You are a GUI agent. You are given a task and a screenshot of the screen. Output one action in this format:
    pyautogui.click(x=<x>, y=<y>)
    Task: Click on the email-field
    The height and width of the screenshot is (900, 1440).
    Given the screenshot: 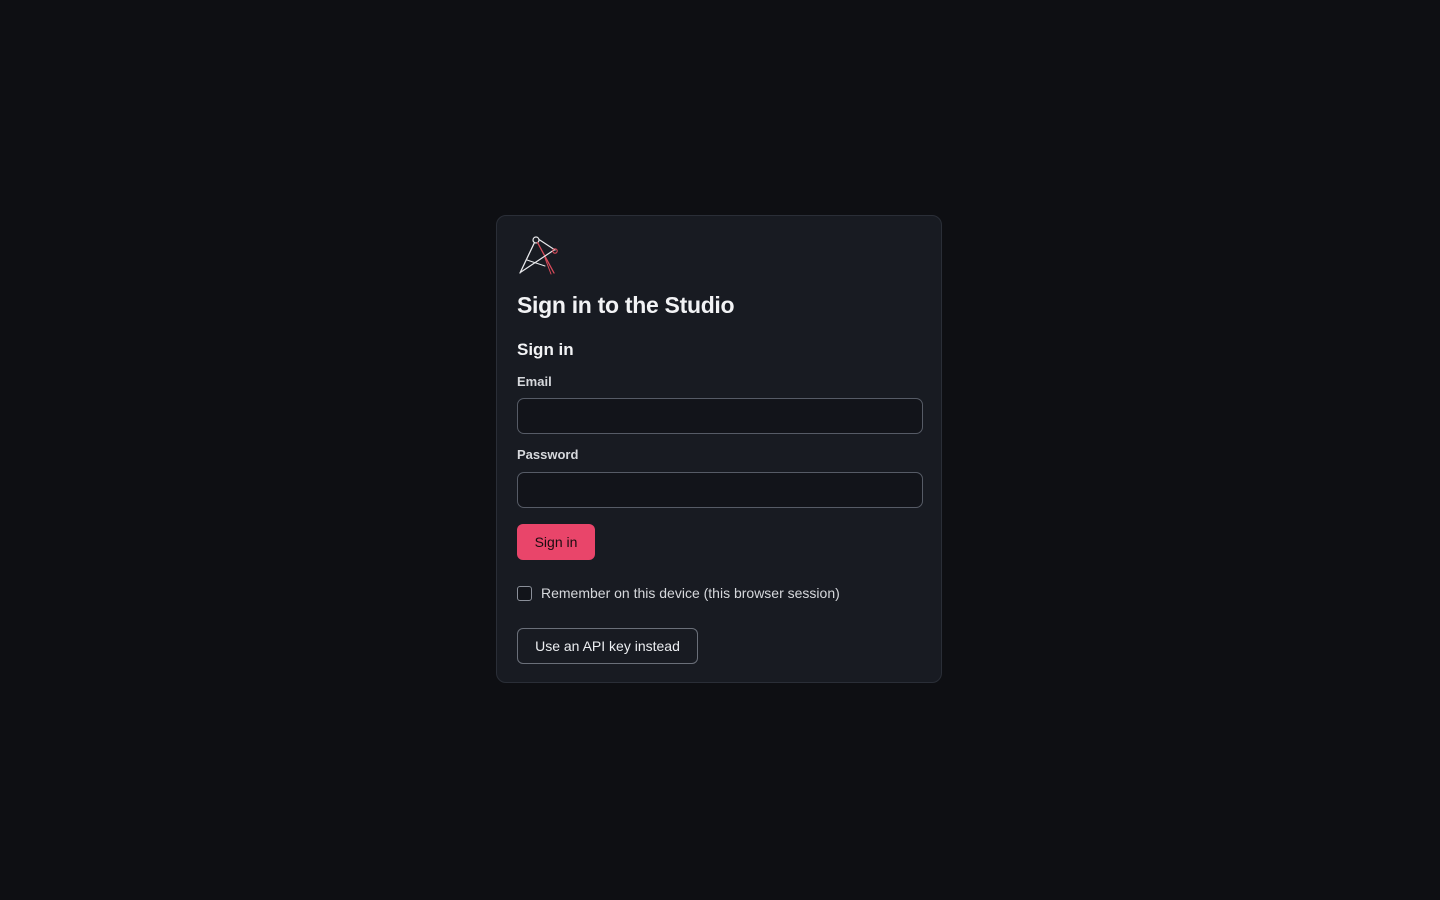 What is the action you would take?
    pyautogui.click(x=720, y=416)
    